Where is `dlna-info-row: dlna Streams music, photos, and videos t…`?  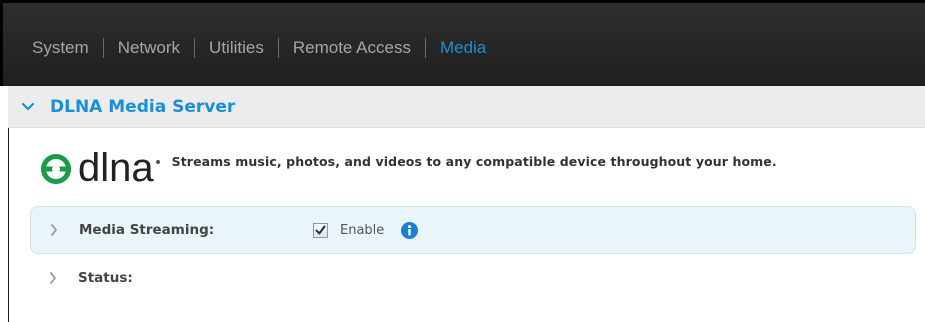 dlna-info-row: dlna Streams music, photos, and videos t… is located at coordinates (478, 171).